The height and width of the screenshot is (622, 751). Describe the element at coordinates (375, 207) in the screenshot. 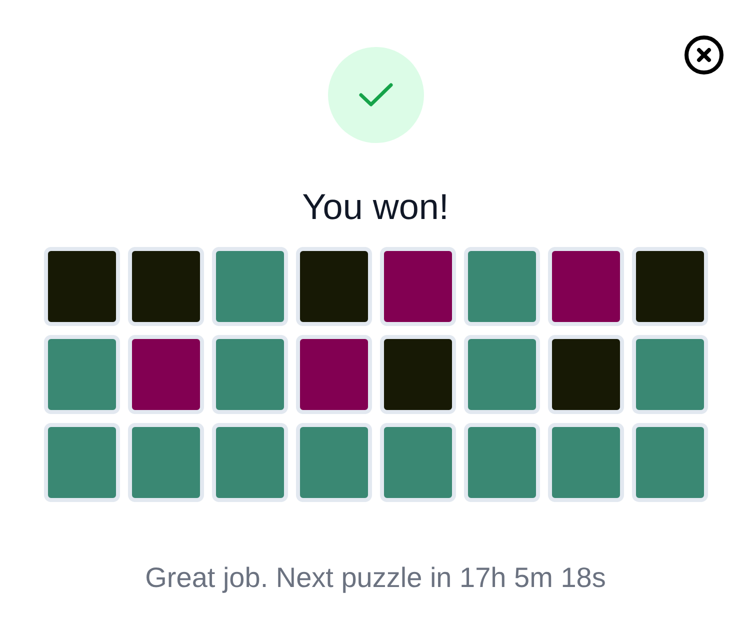

I see `dialog-title: You won!` at that location.